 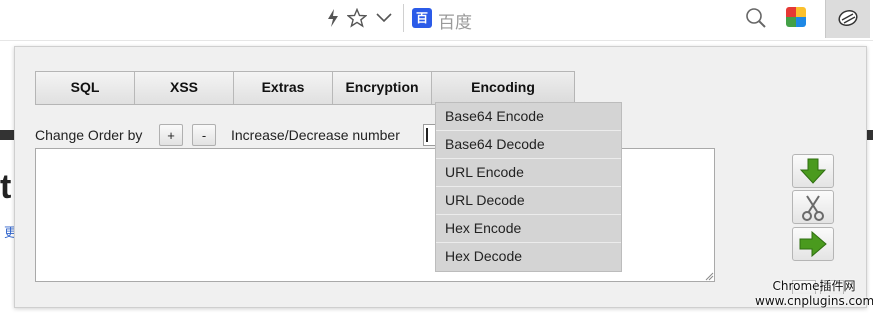 What do you see at coordinates (85, 88) in the screenshot?
I see `tab-sql: SQL` at bounding box center [85, 88].